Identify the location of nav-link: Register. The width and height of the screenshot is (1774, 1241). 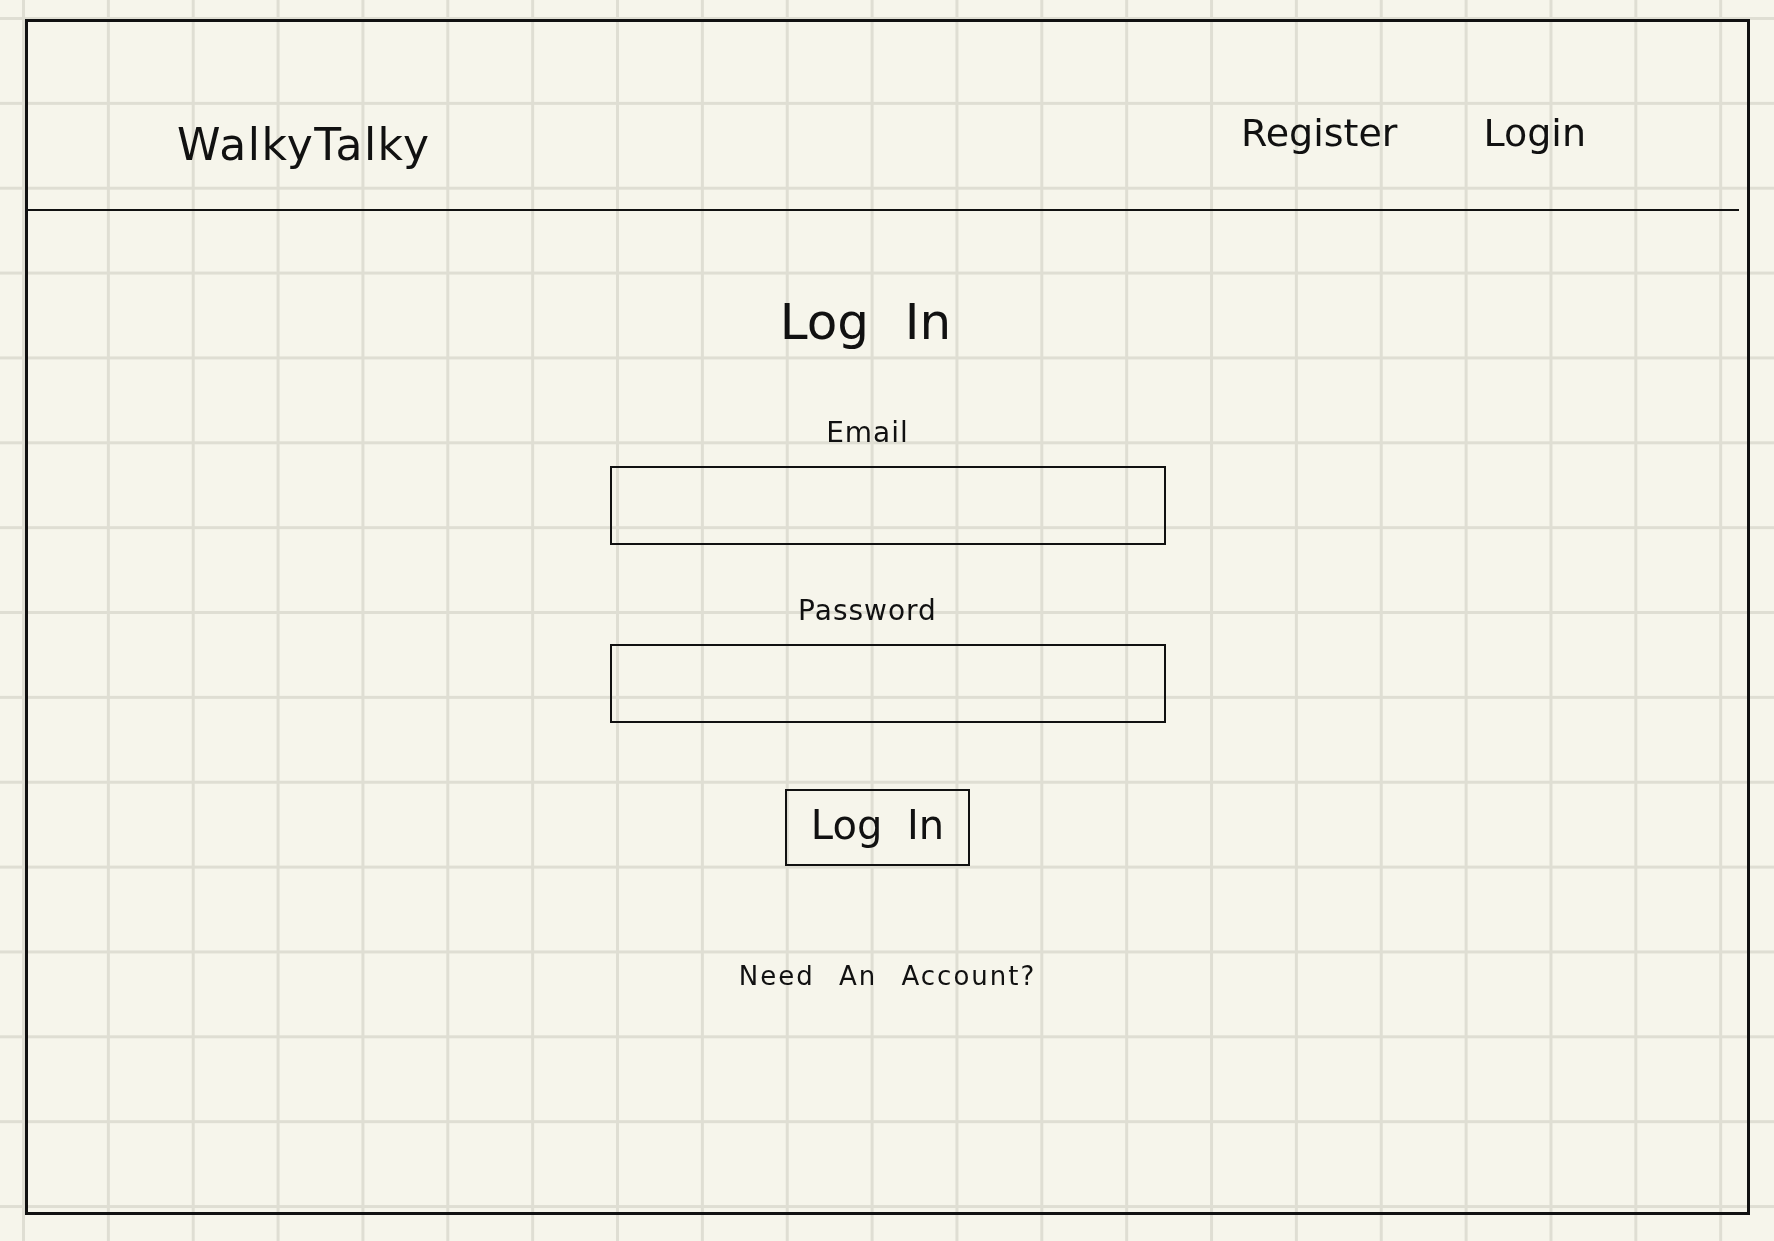
(1319, 133).